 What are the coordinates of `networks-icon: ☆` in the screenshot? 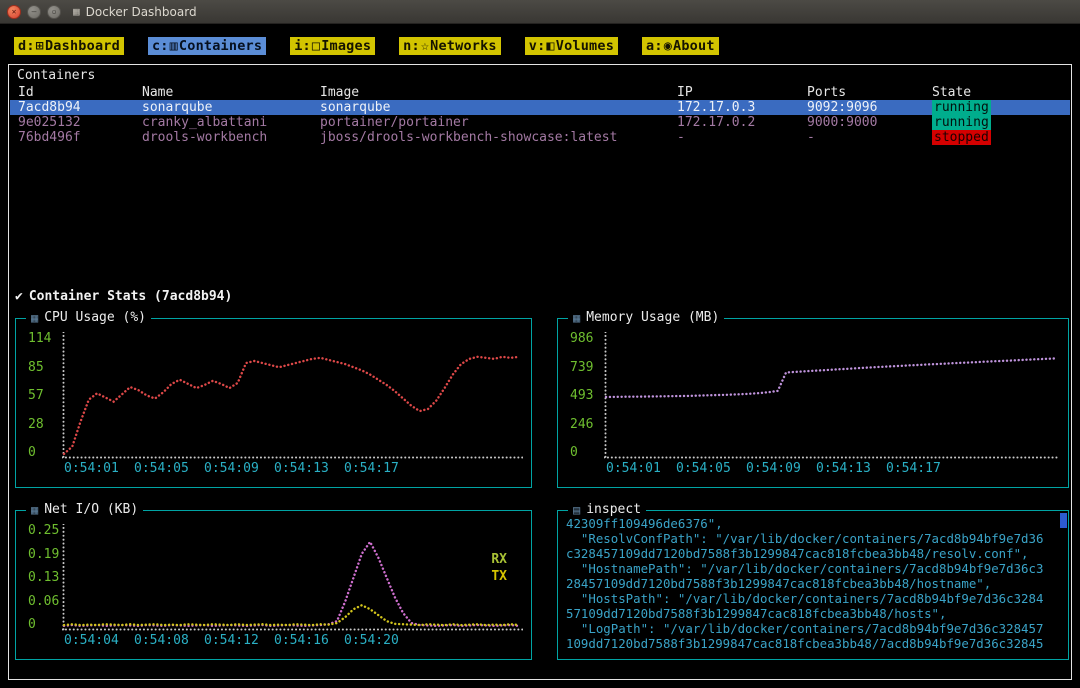 It's located at (425, 46).